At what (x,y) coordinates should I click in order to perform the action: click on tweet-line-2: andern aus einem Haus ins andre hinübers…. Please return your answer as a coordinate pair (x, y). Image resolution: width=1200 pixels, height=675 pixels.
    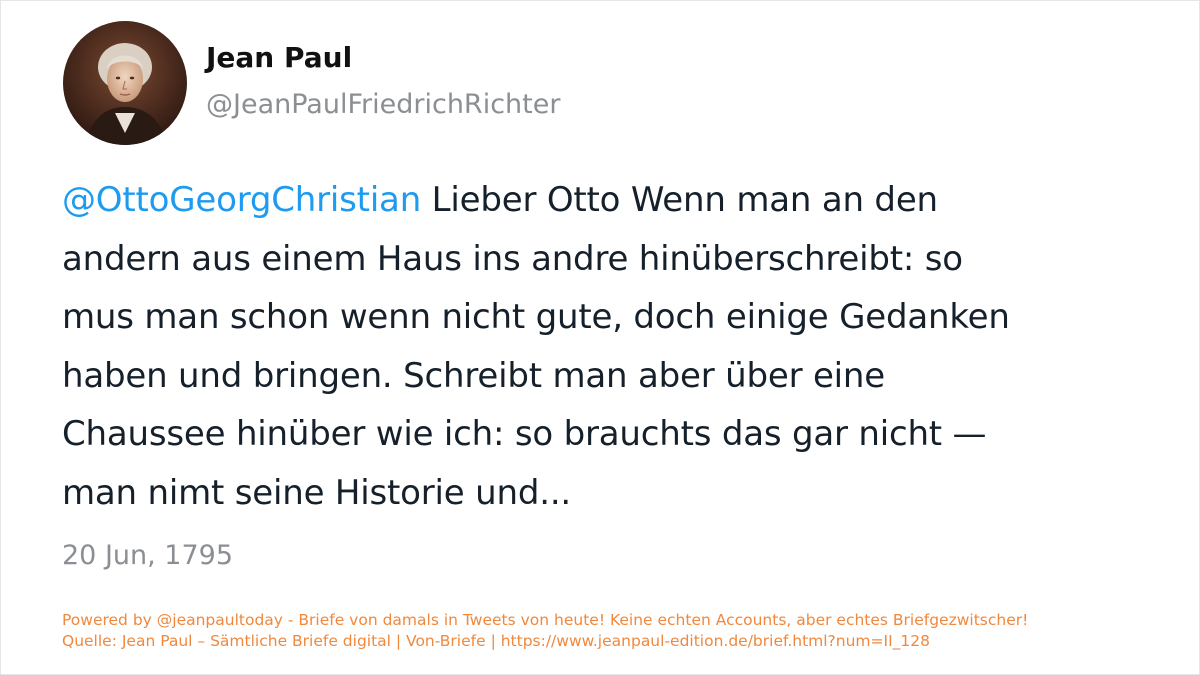
    Looking at the image, I should click on (512, 258).